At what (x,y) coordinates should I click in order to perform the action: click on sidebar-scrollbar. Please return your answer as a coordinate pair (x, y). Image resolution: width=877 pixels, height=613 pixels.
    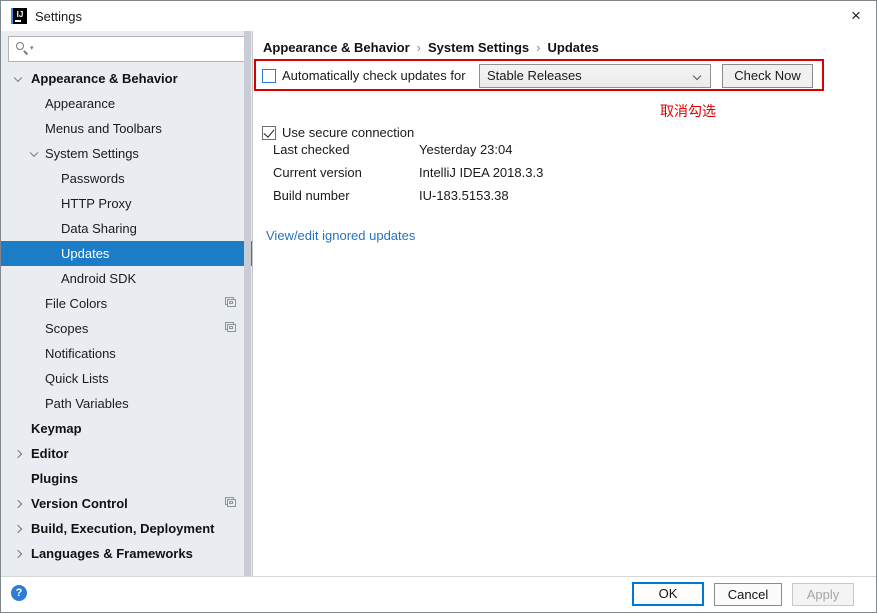
    Looking at the image, I should click on (247, 303).